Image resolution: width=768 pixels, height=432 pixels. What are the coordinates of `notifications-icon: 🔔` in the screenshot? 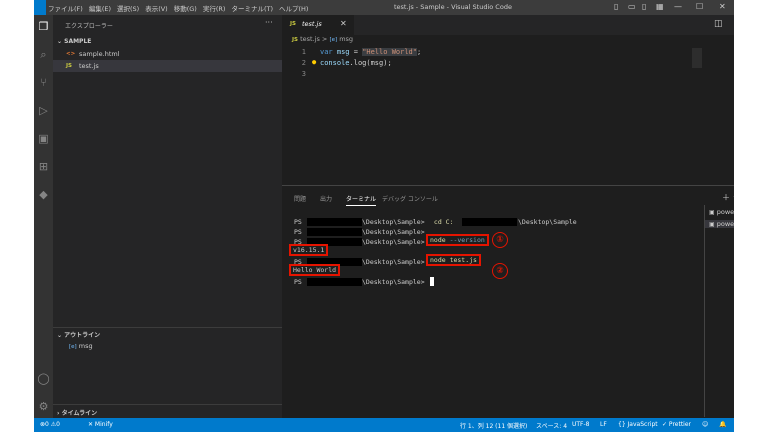 It's located at (722, 424).